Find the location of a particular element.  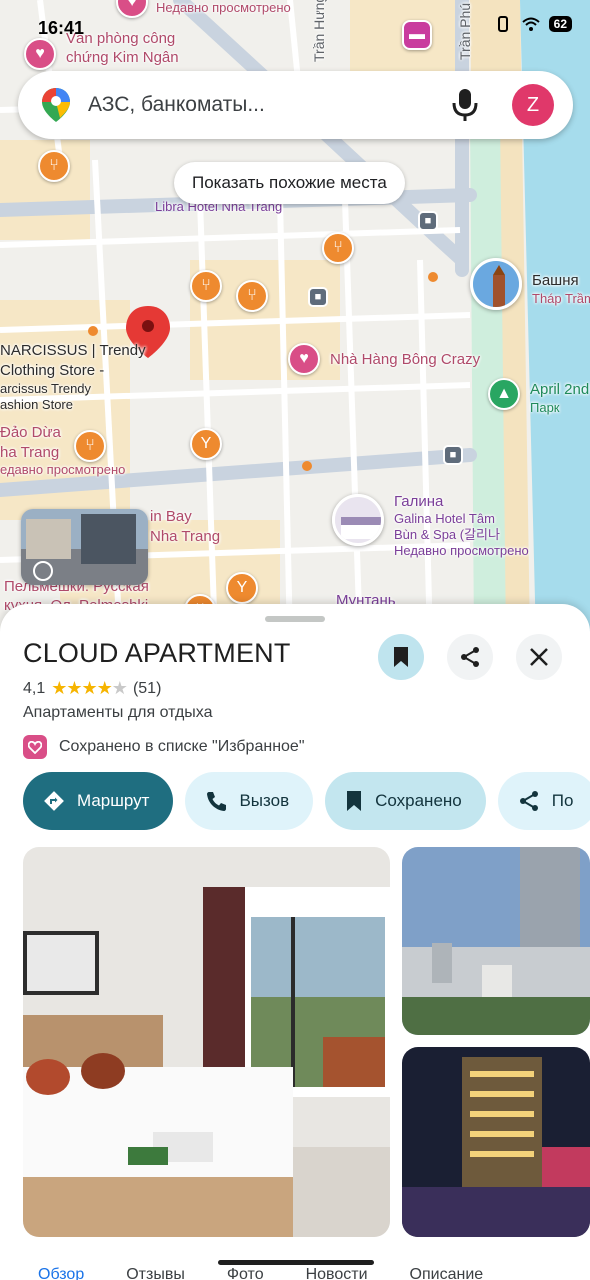

bookmark-filled-icon is located at coordinates (354, 801).